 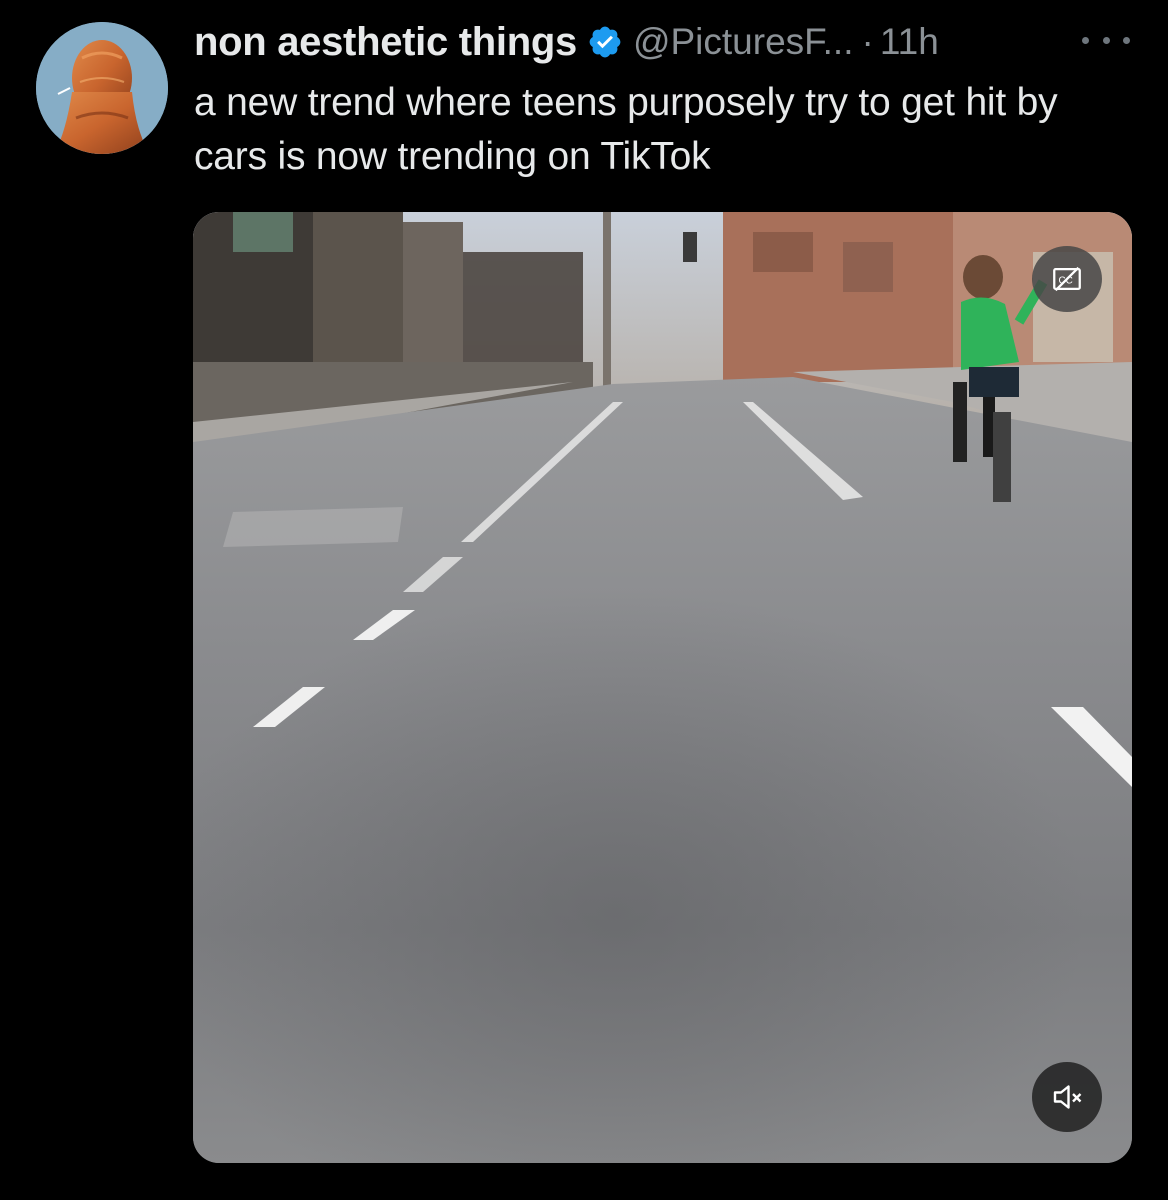 What do you see at coordinates (605, 42) in the screenshot?
I see `verified-badge-icon` at bounding box center [605, 42].